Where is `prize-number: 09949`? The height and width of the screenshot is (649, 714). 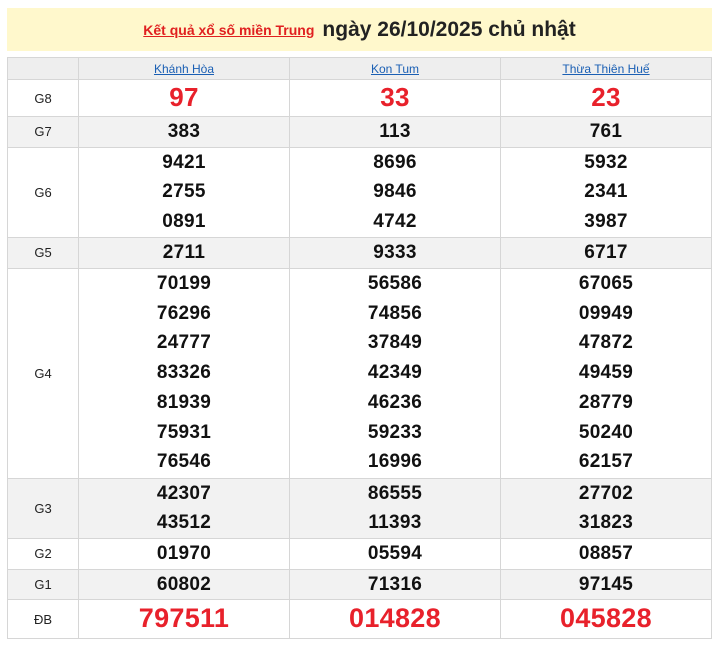 prize-number: 09949 is located at coordinates (606, 313).